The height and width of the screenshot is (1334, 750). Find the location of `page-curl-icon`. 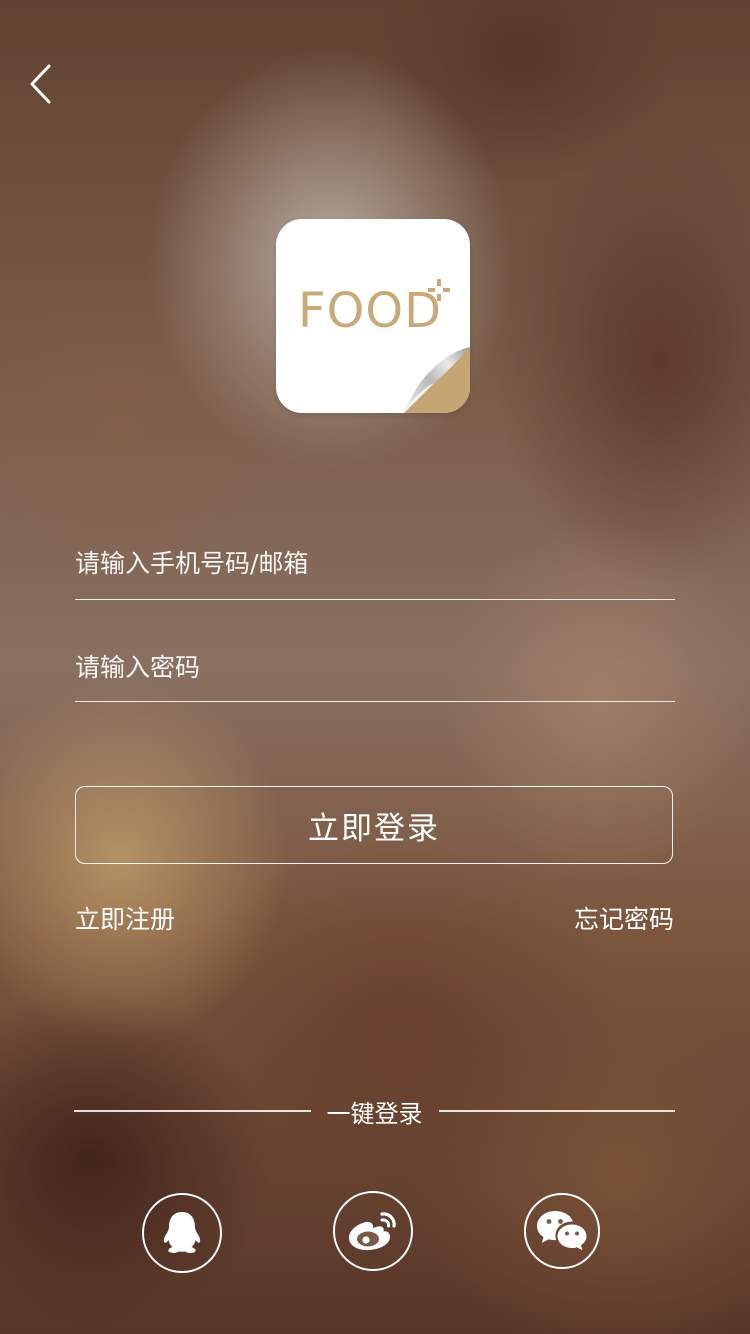

page-curl-icon is located at coordinates (437, 380).